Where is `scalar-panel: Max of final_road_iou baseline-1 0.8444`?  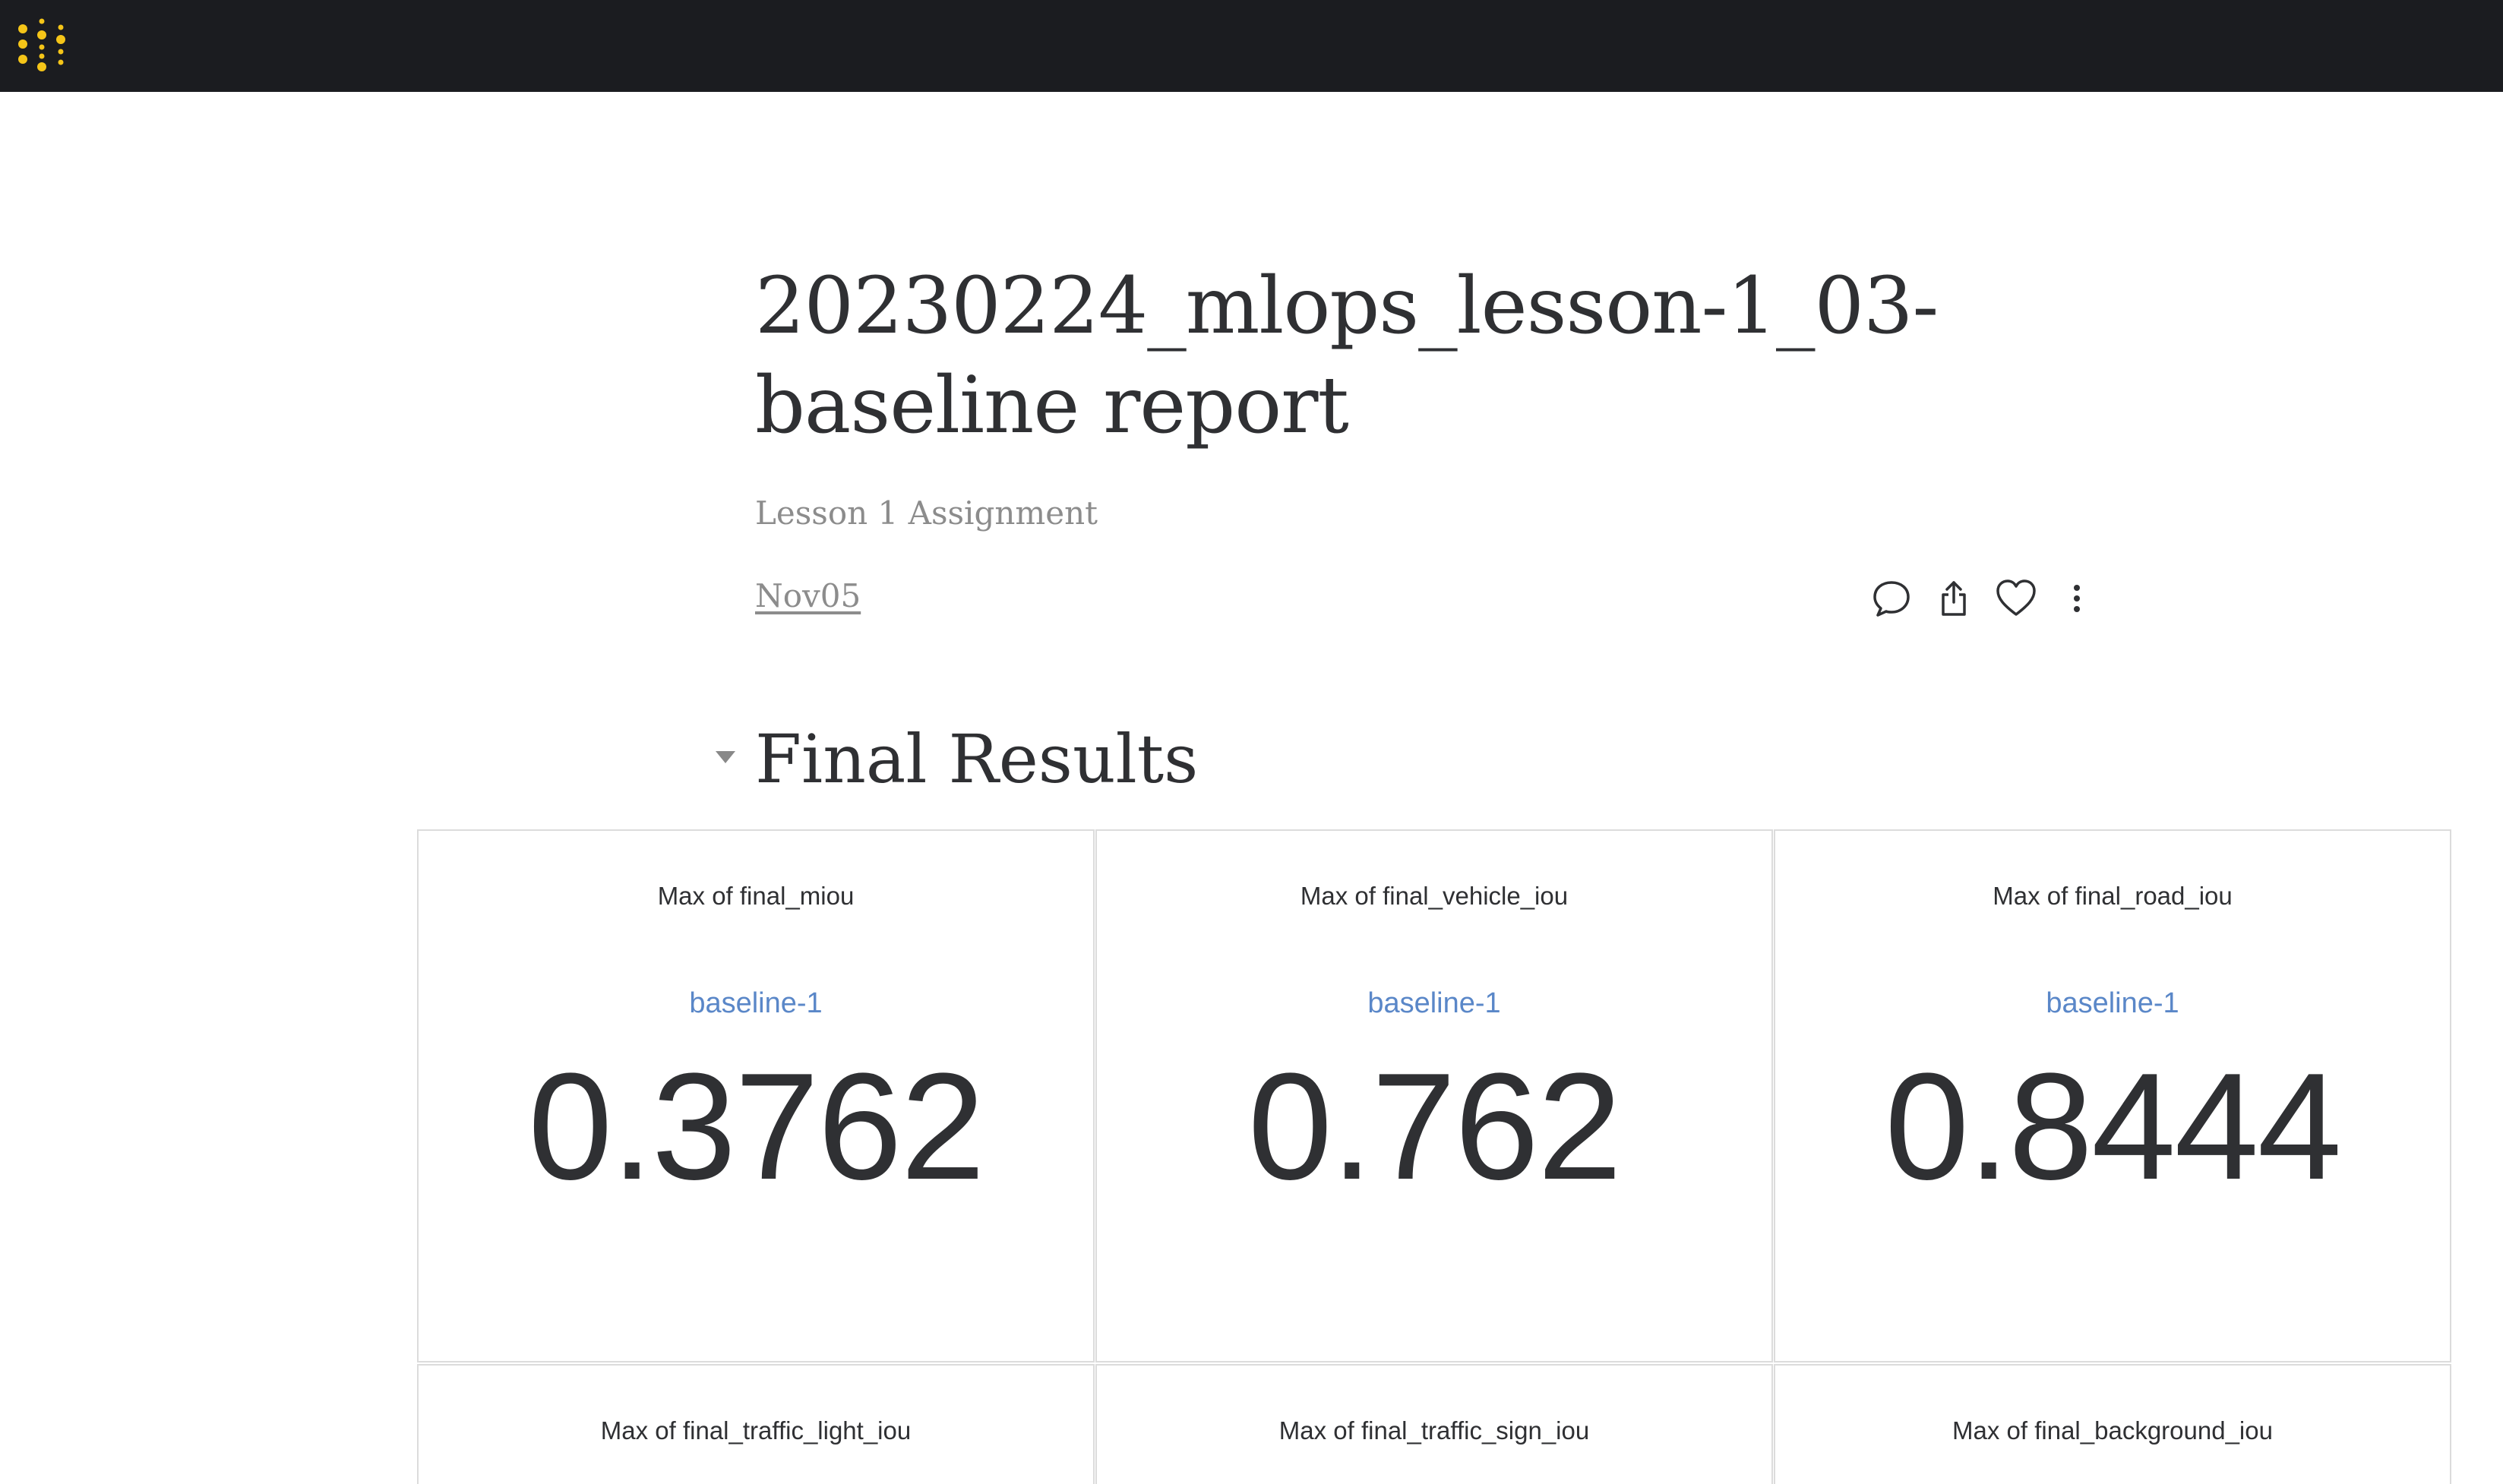 scalar-panel: Max of final_road_iou baseline-1 0.8444 is located at coordinates (2112, 1095).